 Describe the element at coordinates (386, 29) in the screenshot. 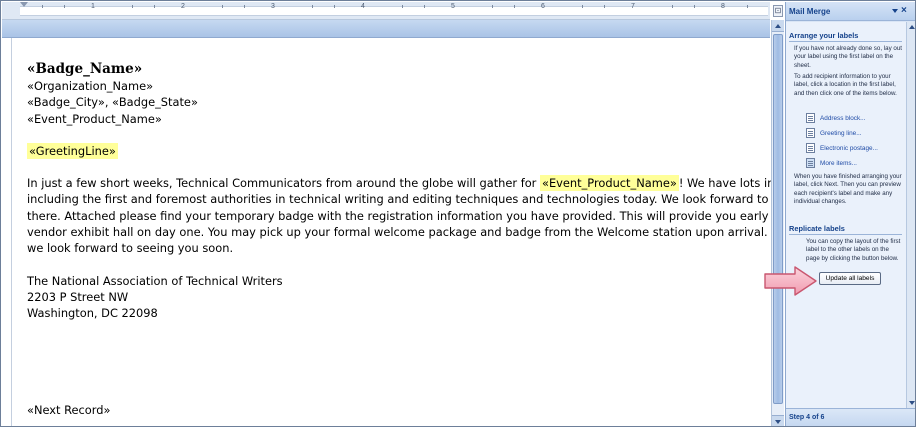

I see `page-top-band` at that location.